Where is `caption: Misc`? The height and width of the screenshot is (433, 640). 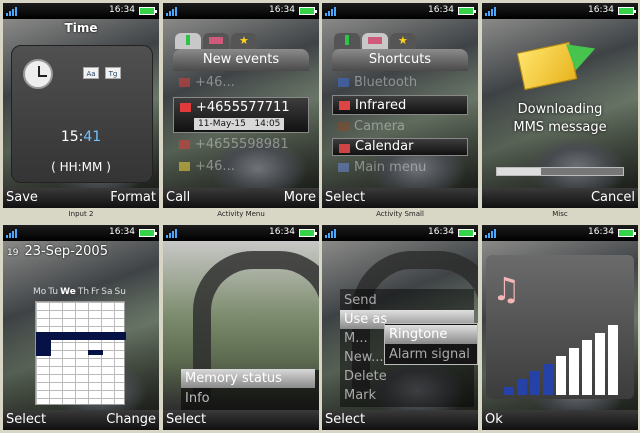 caption: Misc is located at coordinates (560, 214).